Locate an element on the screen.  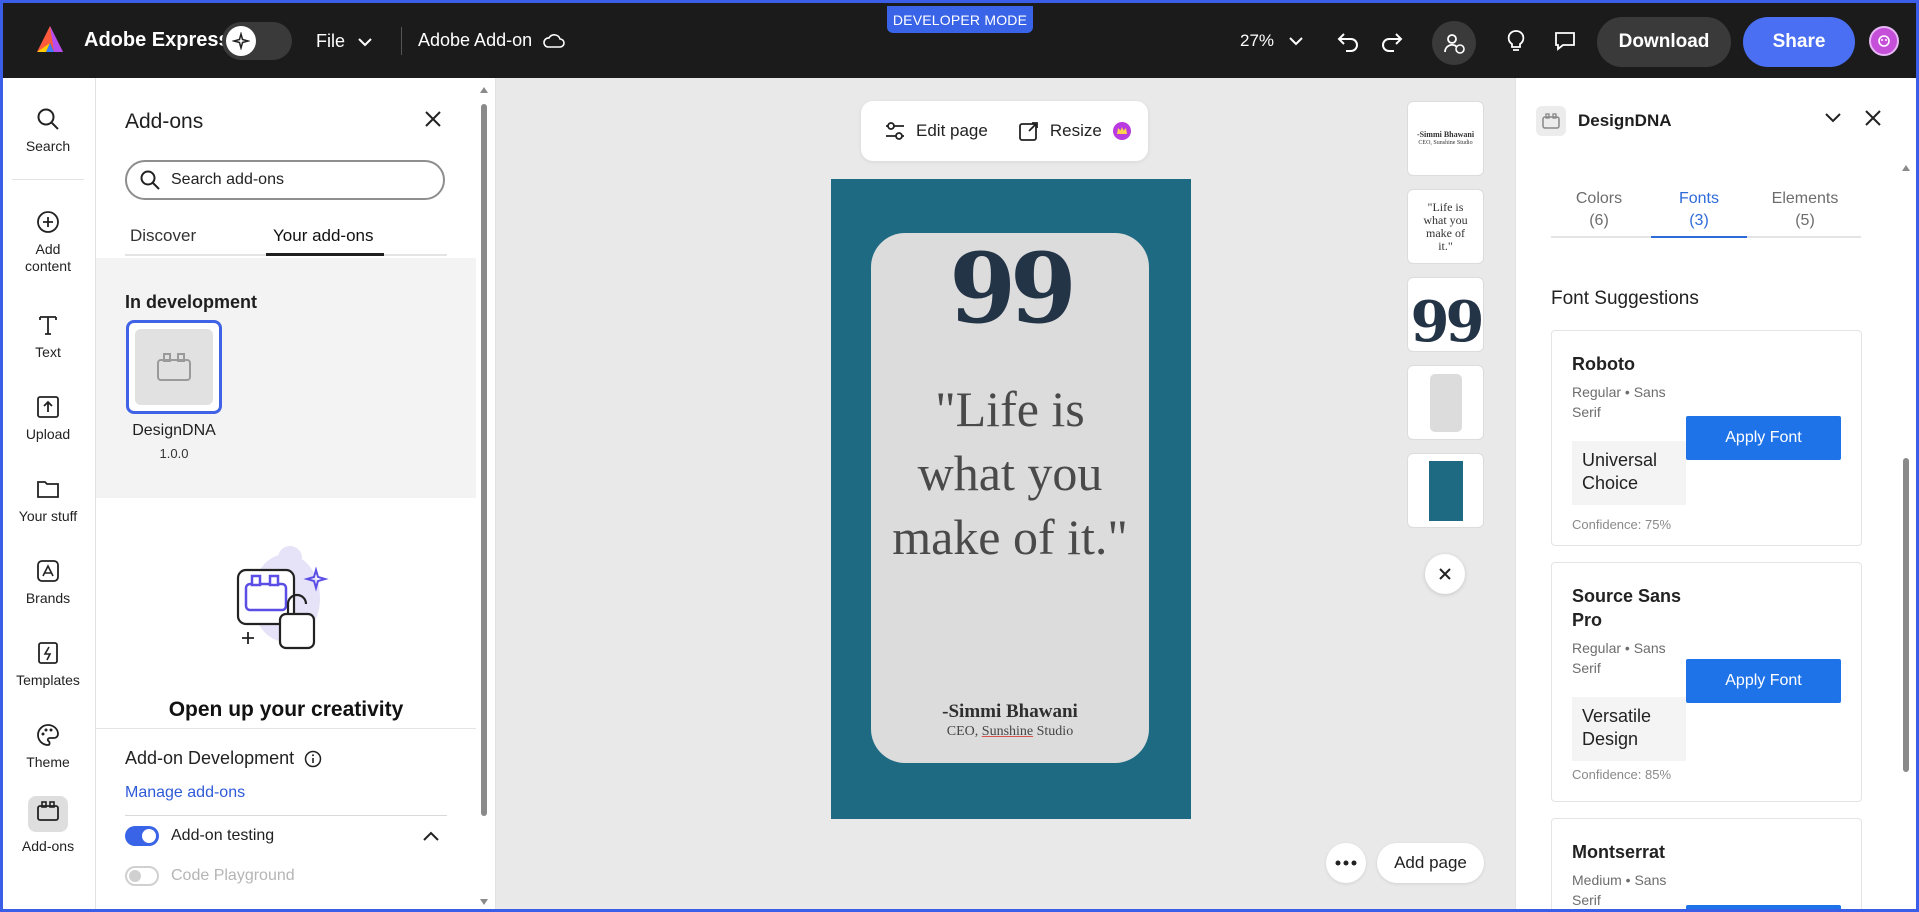
search-icon is located at coordinates (150, 180).